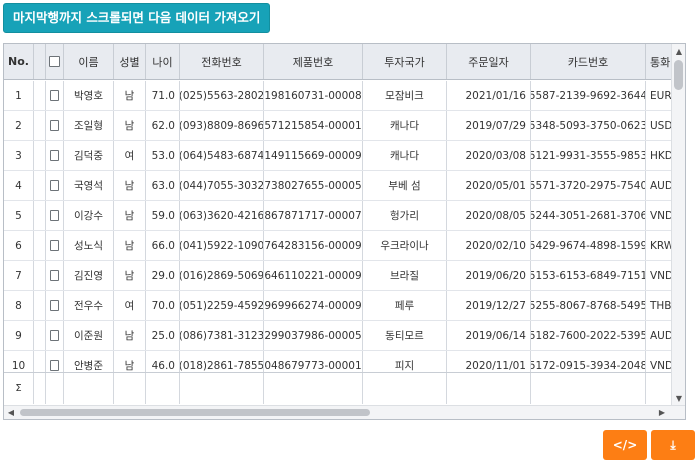 The width and height of the screenshot is (700, 470). I want to click on download-button: ⤓, so click(673, 445).